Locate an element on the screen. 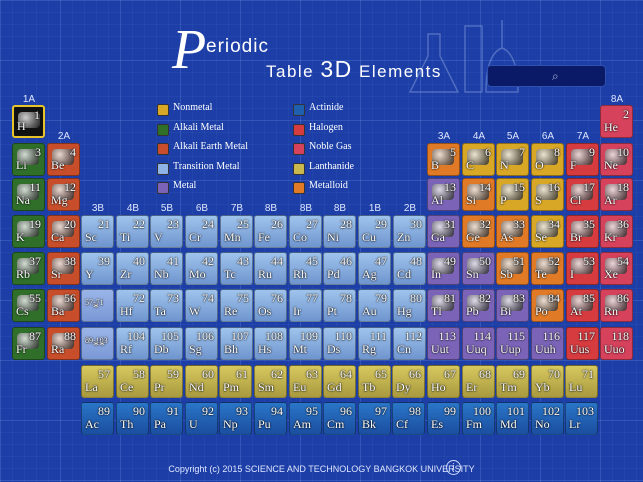 This screenshot has height=482, width=643. element-cell: 104 Rf is located at coordinates (132, 343).